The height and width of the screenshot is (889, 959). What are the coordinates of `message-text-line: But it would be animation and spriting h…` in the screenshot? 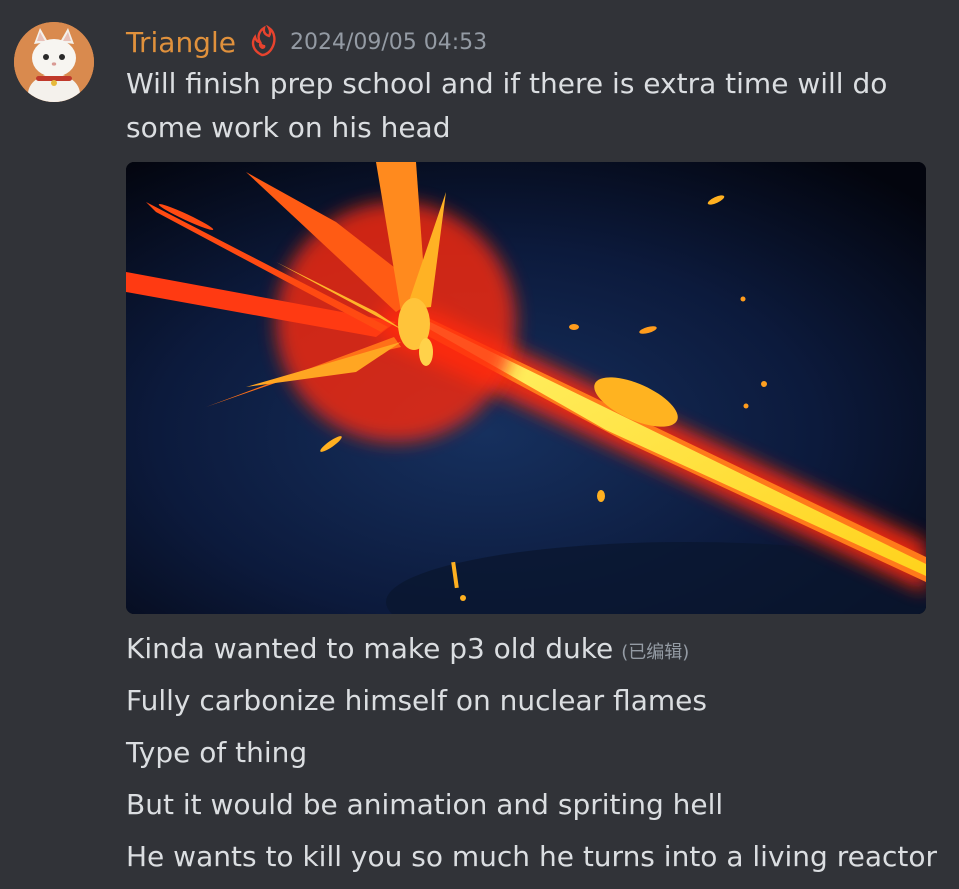 It's located at (425, 804).